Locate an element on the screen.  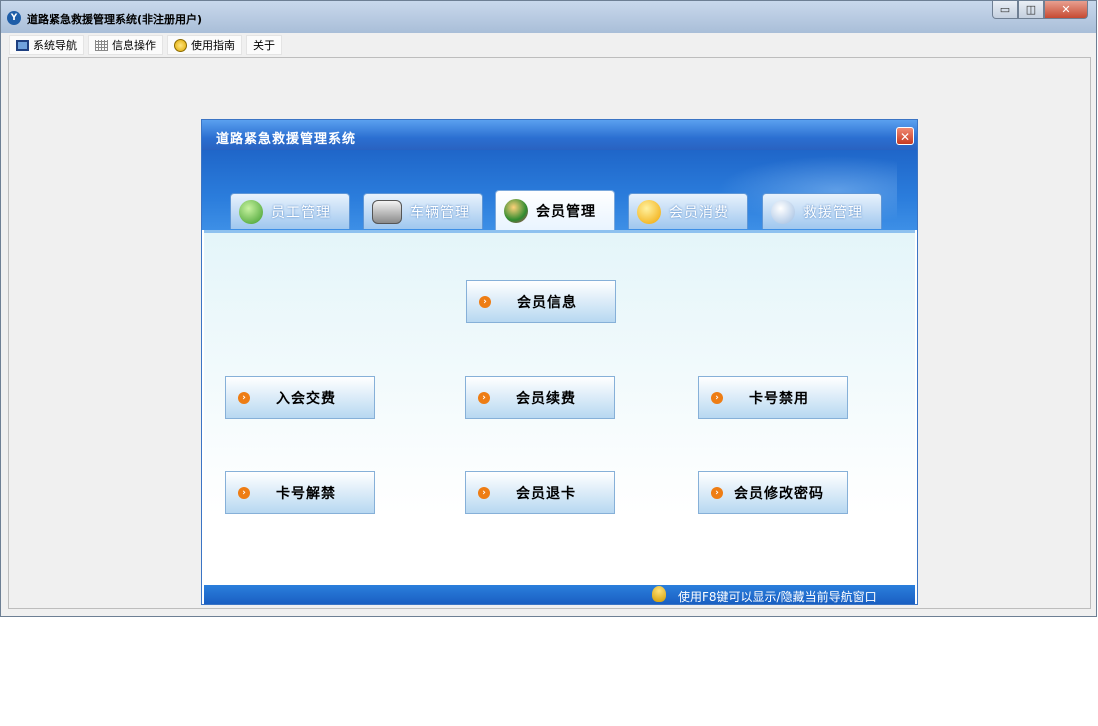
tab-rescue-management: 救援管理 is located at coordinates (822, 211).